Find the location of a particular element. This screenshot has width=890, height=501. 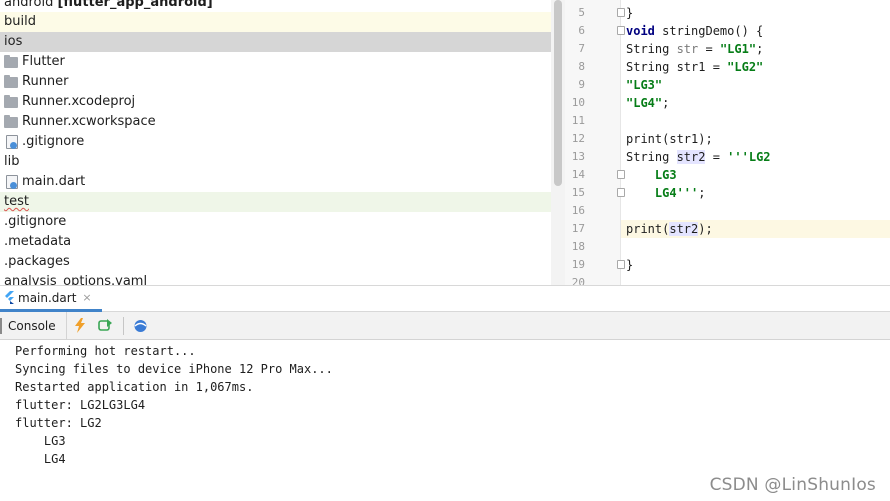

tree-row-runner-xcworkspace: Runner.xcworkspace is located at coordinates (275, 122).